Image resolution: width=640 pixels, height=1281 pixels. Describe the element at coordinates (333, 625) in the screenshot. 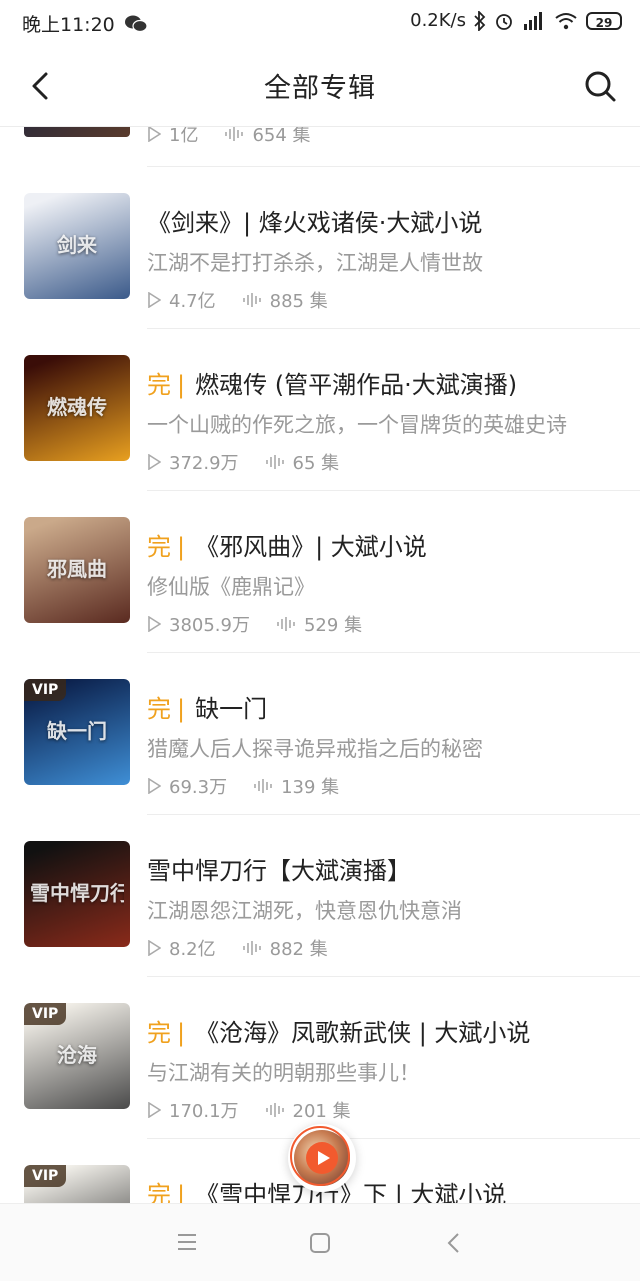

I see `episode-count: 529 集` at that location.